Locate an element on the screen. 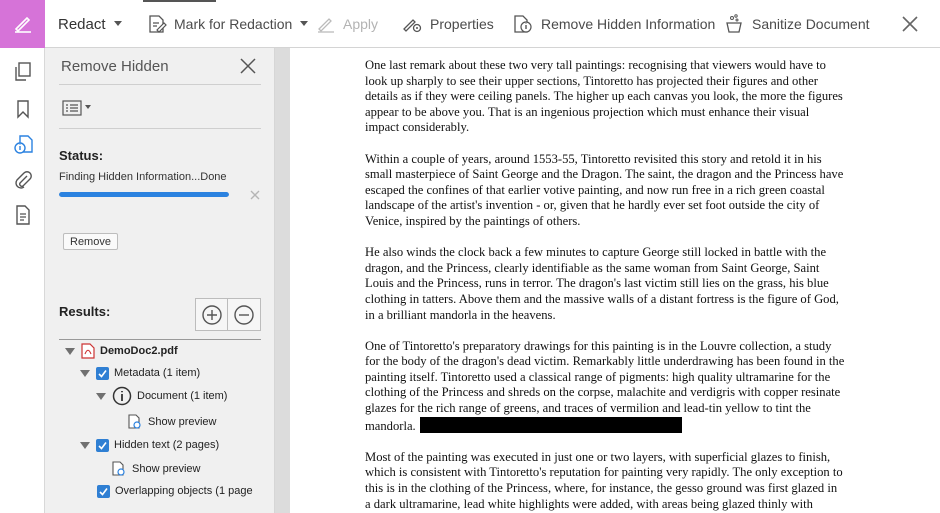 The image size is (940, 513). collapse-all-button is located at coordinates (244, 314).